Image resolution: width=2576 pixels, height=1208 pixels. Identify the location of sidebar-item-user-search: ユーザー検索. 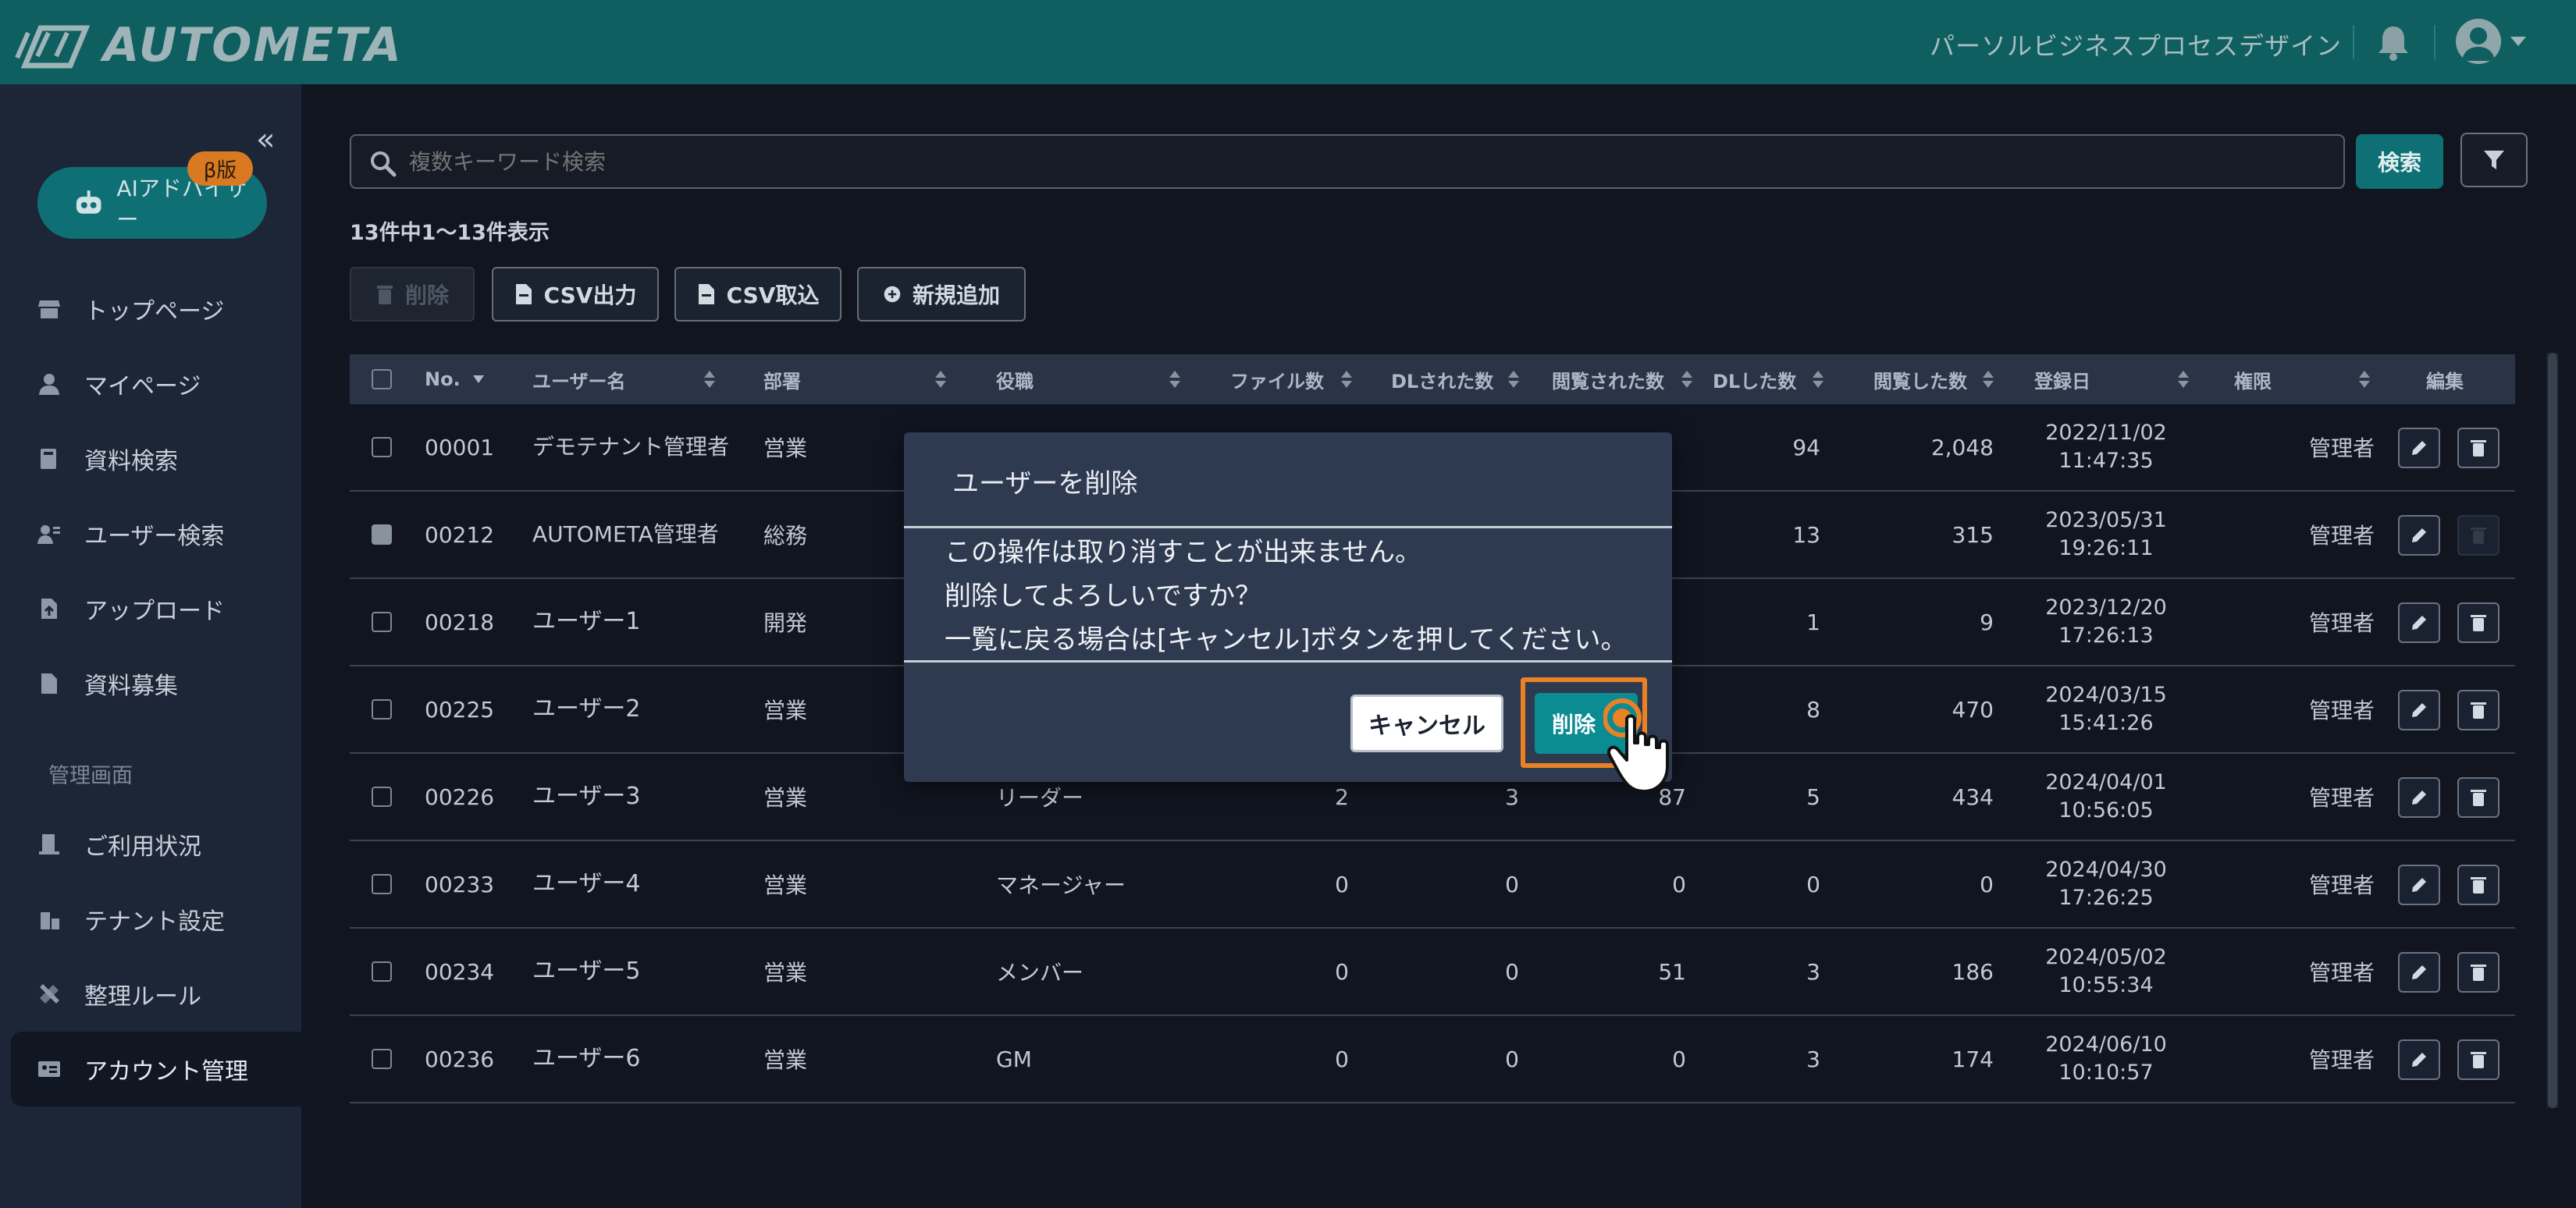
(156, 534).